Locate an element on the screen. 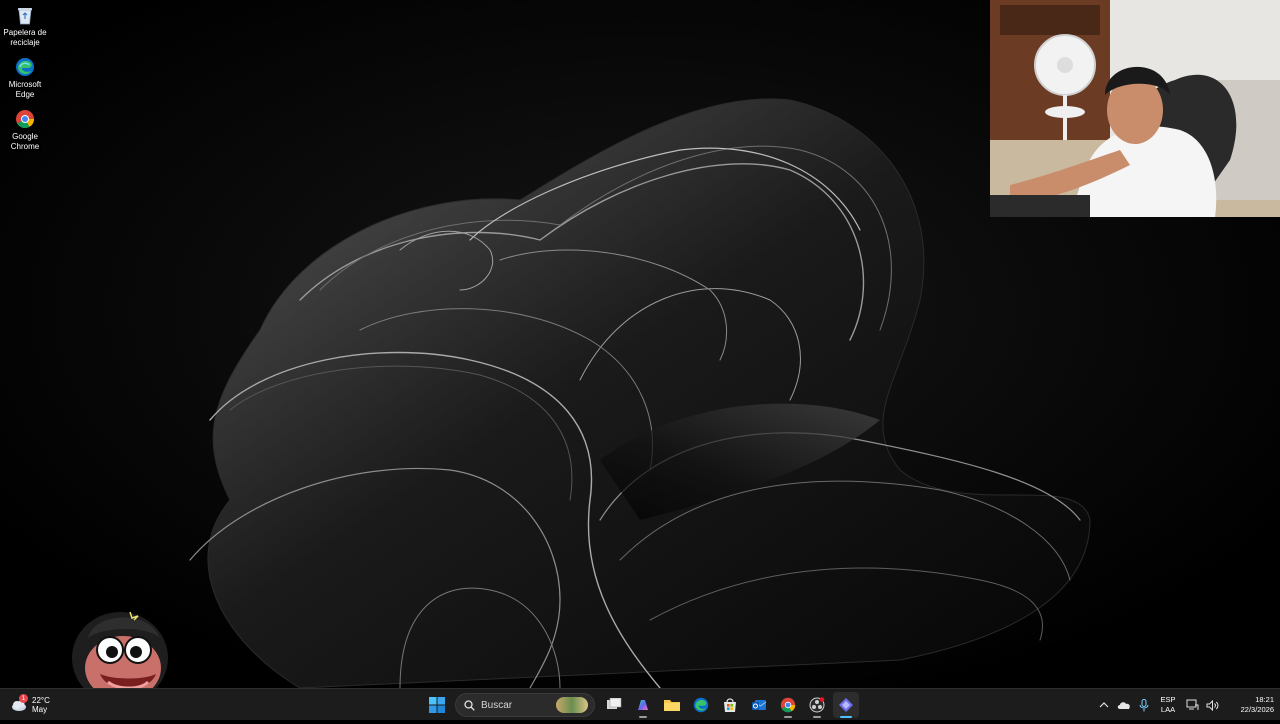 The width and height of the screenshot is (1280, 724). obs-button is located at coordinates (817, 705).